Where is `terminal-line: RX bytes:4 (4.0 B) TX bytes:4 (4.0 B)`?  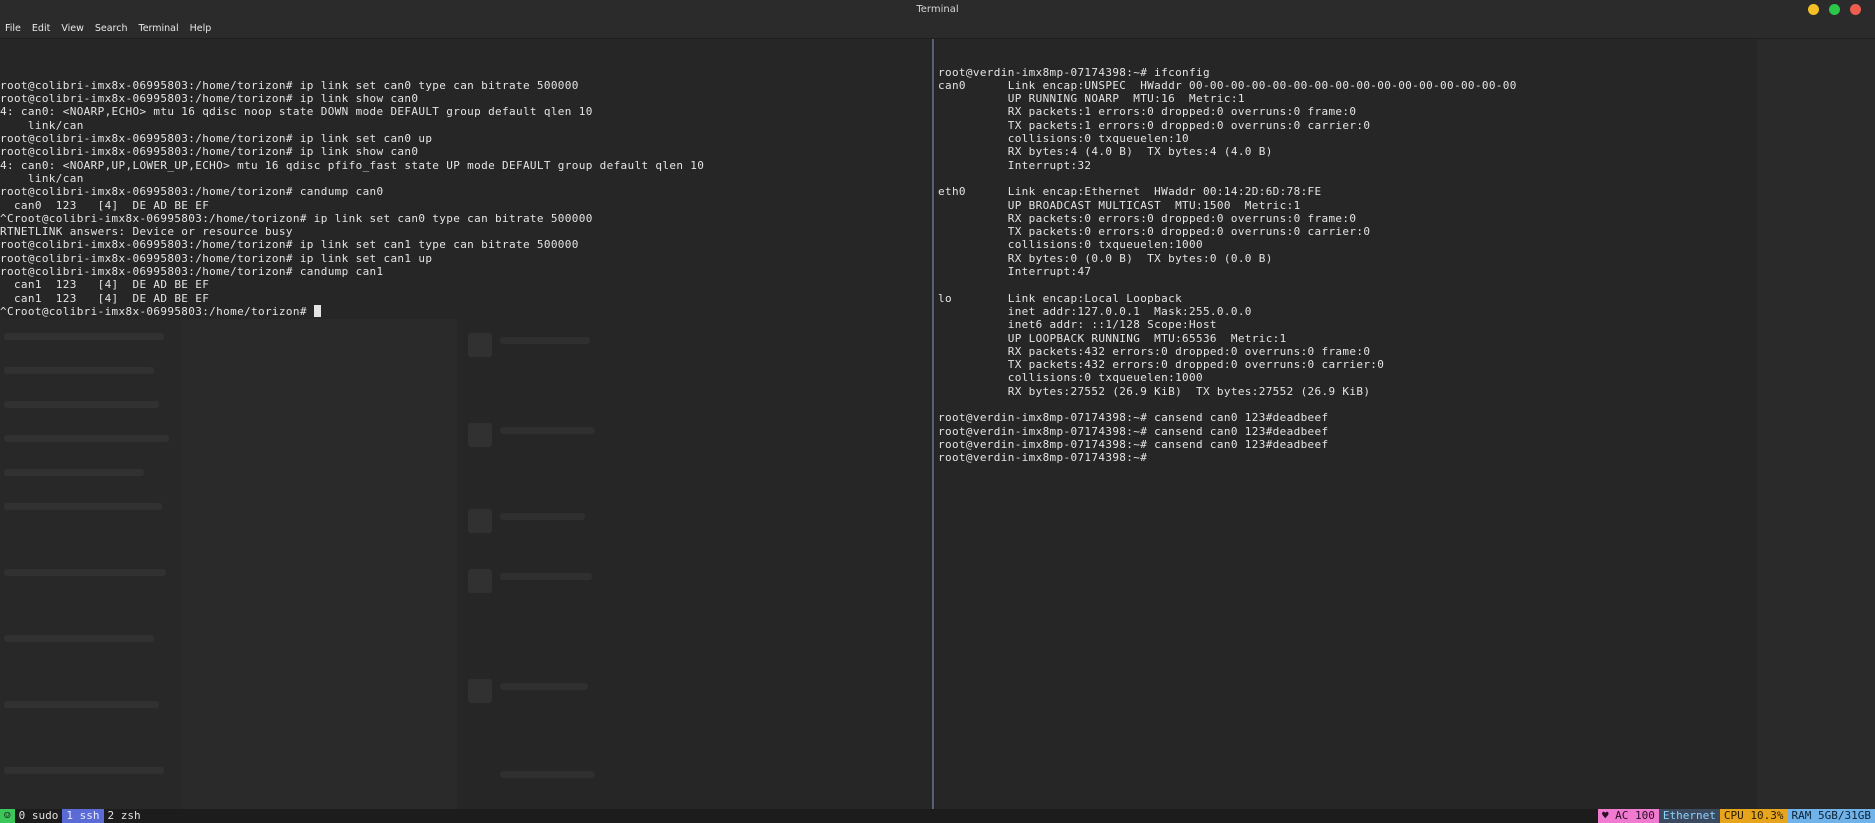
terminal-line: RX bytes:4 (4.0 B) TX bytes:4 (4.0 B) is located at coordinates (1105, 152).